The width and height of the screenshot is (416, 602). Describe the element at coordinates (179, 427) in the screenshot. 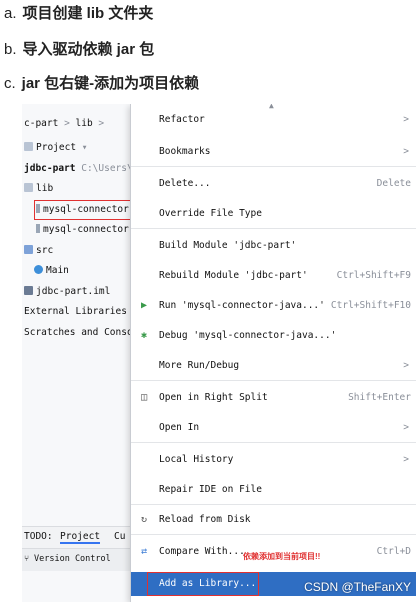

I see `open-in-label: Open In` at that location.